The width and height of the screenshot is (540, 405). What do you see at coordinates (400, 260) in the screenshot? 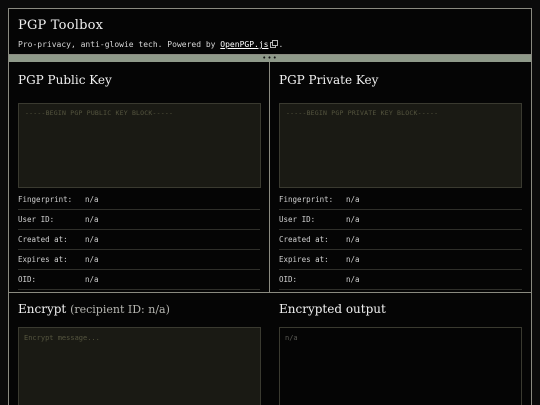
I see `private-expires-row: Expires at: n/a` at bounding box center [400, 260].